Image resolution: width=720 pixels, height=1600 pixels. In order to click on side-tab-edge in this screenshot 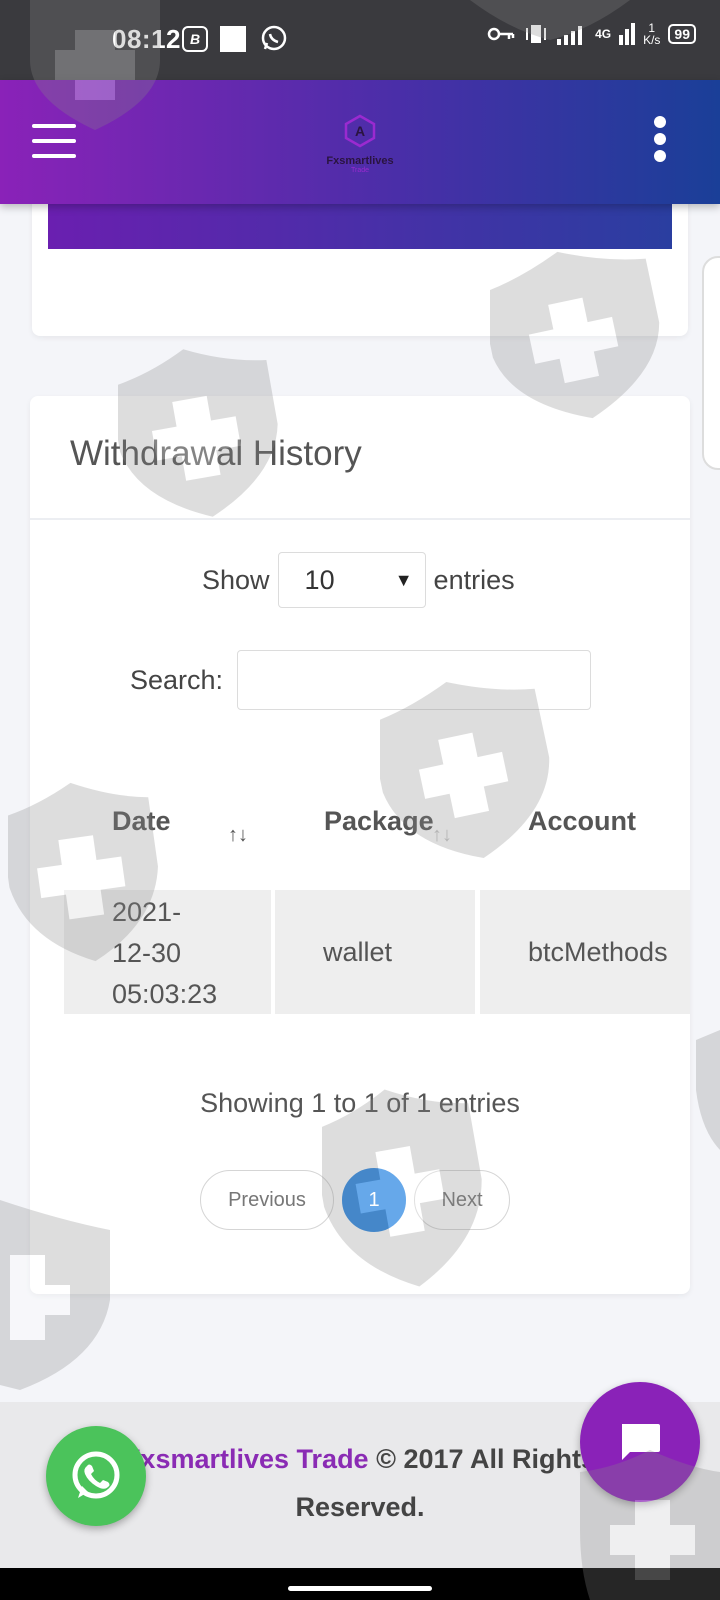, I will do `click(711, 363)`.